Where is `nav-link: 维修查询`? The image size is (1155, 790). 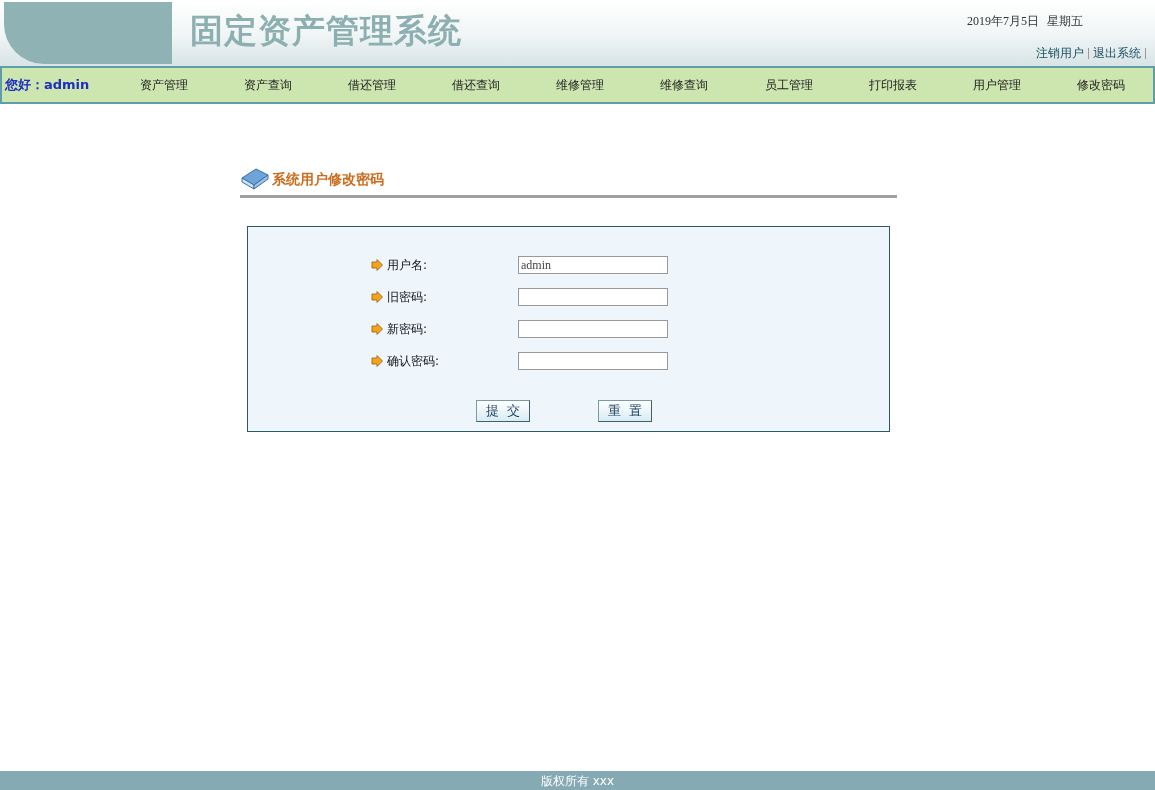 nav-link: 维修查询 is located at coordinates (684, 85).